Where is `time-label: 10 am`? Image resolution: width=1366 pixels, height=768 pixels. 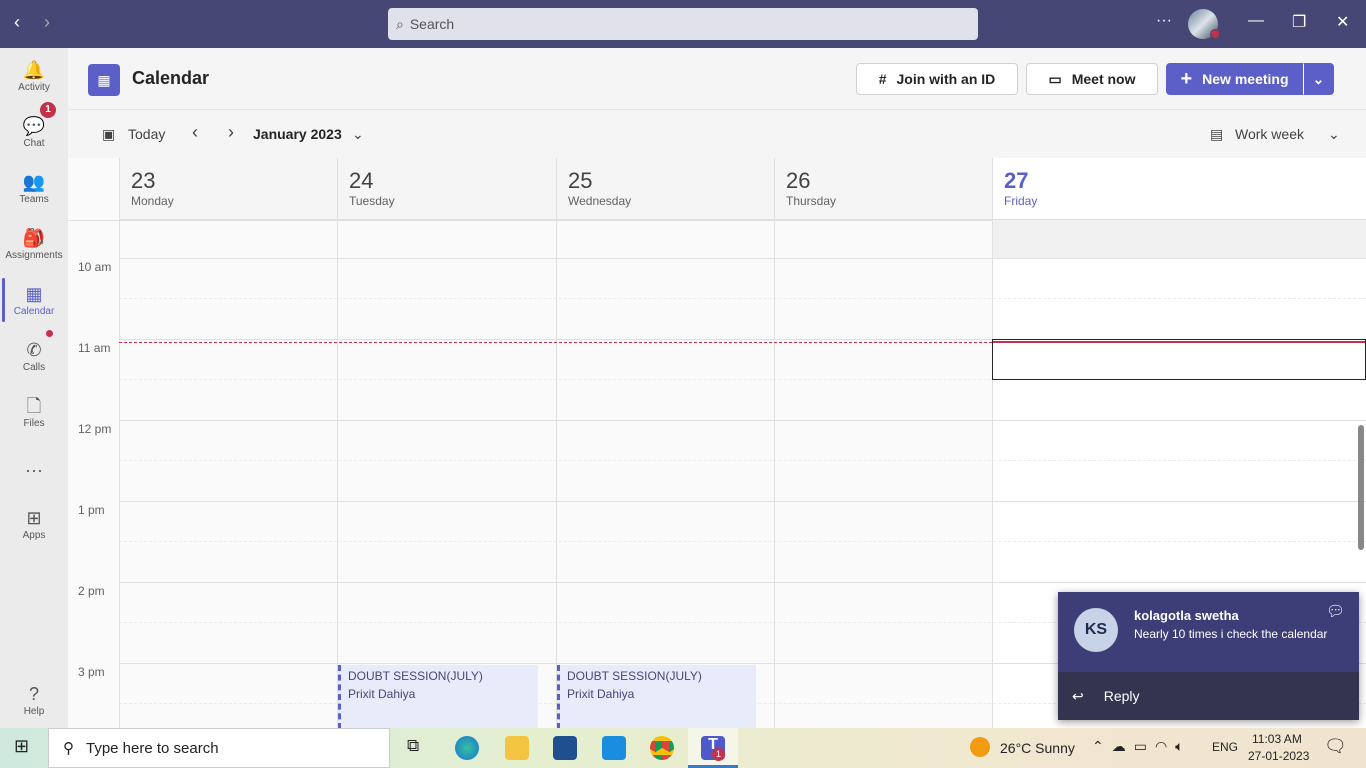 time-label: 10 am is located at coordinates (95, 267).